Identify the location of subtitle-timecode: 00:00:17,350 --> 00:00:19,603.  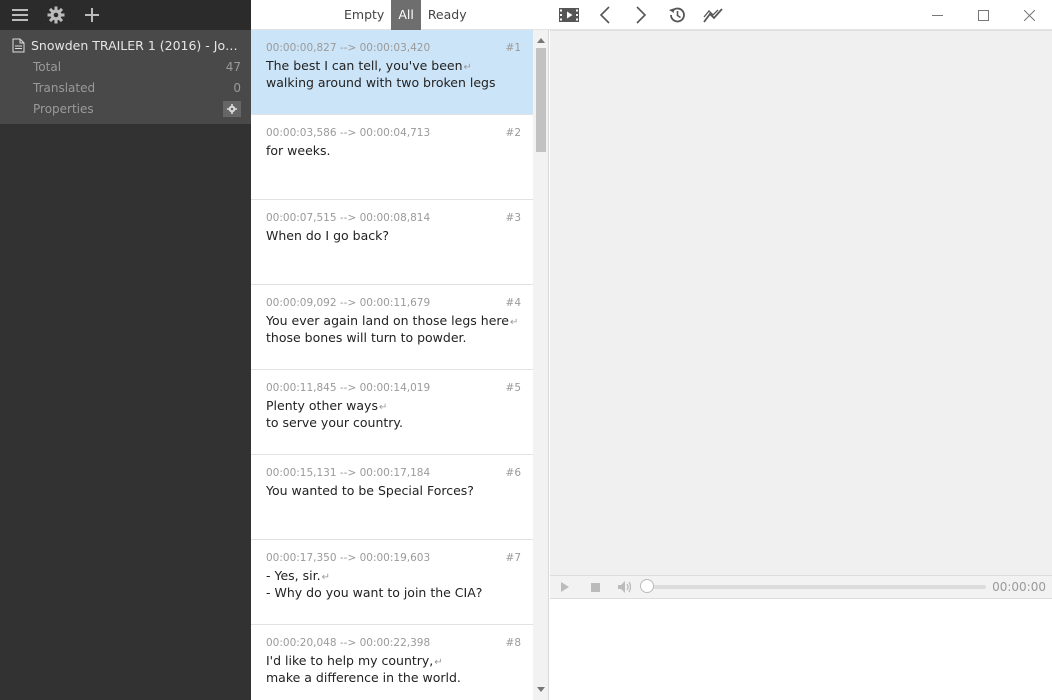
(348, 558).